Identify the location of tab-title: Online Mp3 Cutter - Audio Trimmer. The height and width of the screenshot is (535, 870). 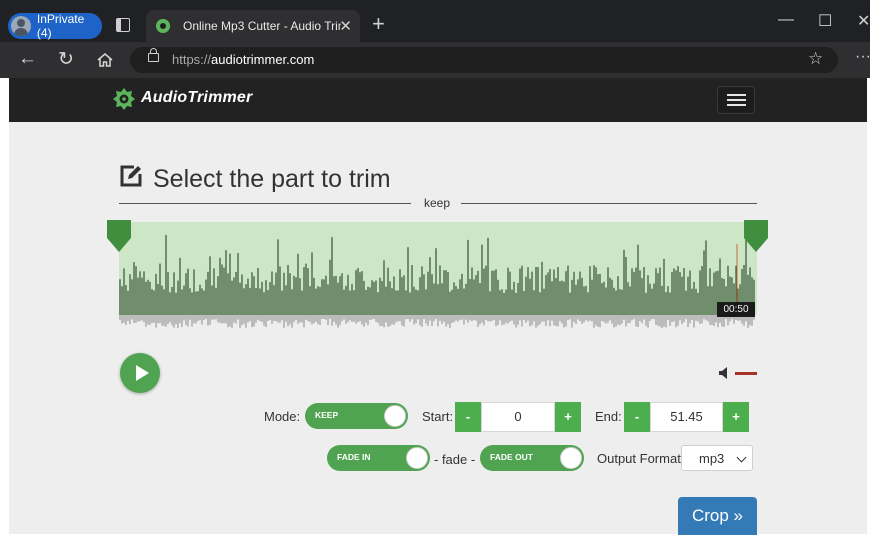
(262, 26).